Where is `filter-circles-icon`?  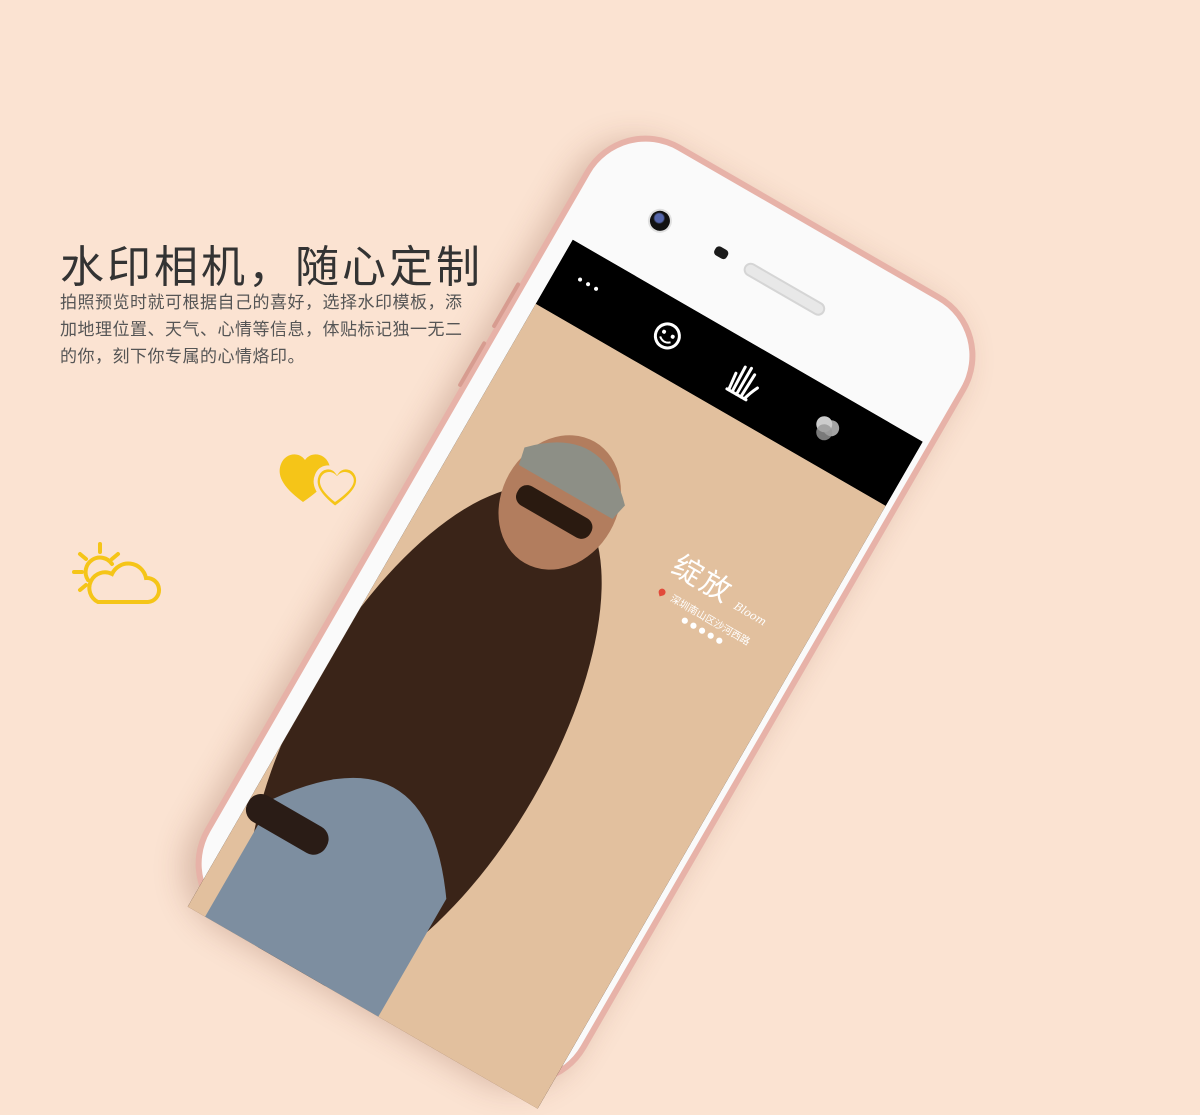
filter-circles-icon is located at coordinates (827, 429).